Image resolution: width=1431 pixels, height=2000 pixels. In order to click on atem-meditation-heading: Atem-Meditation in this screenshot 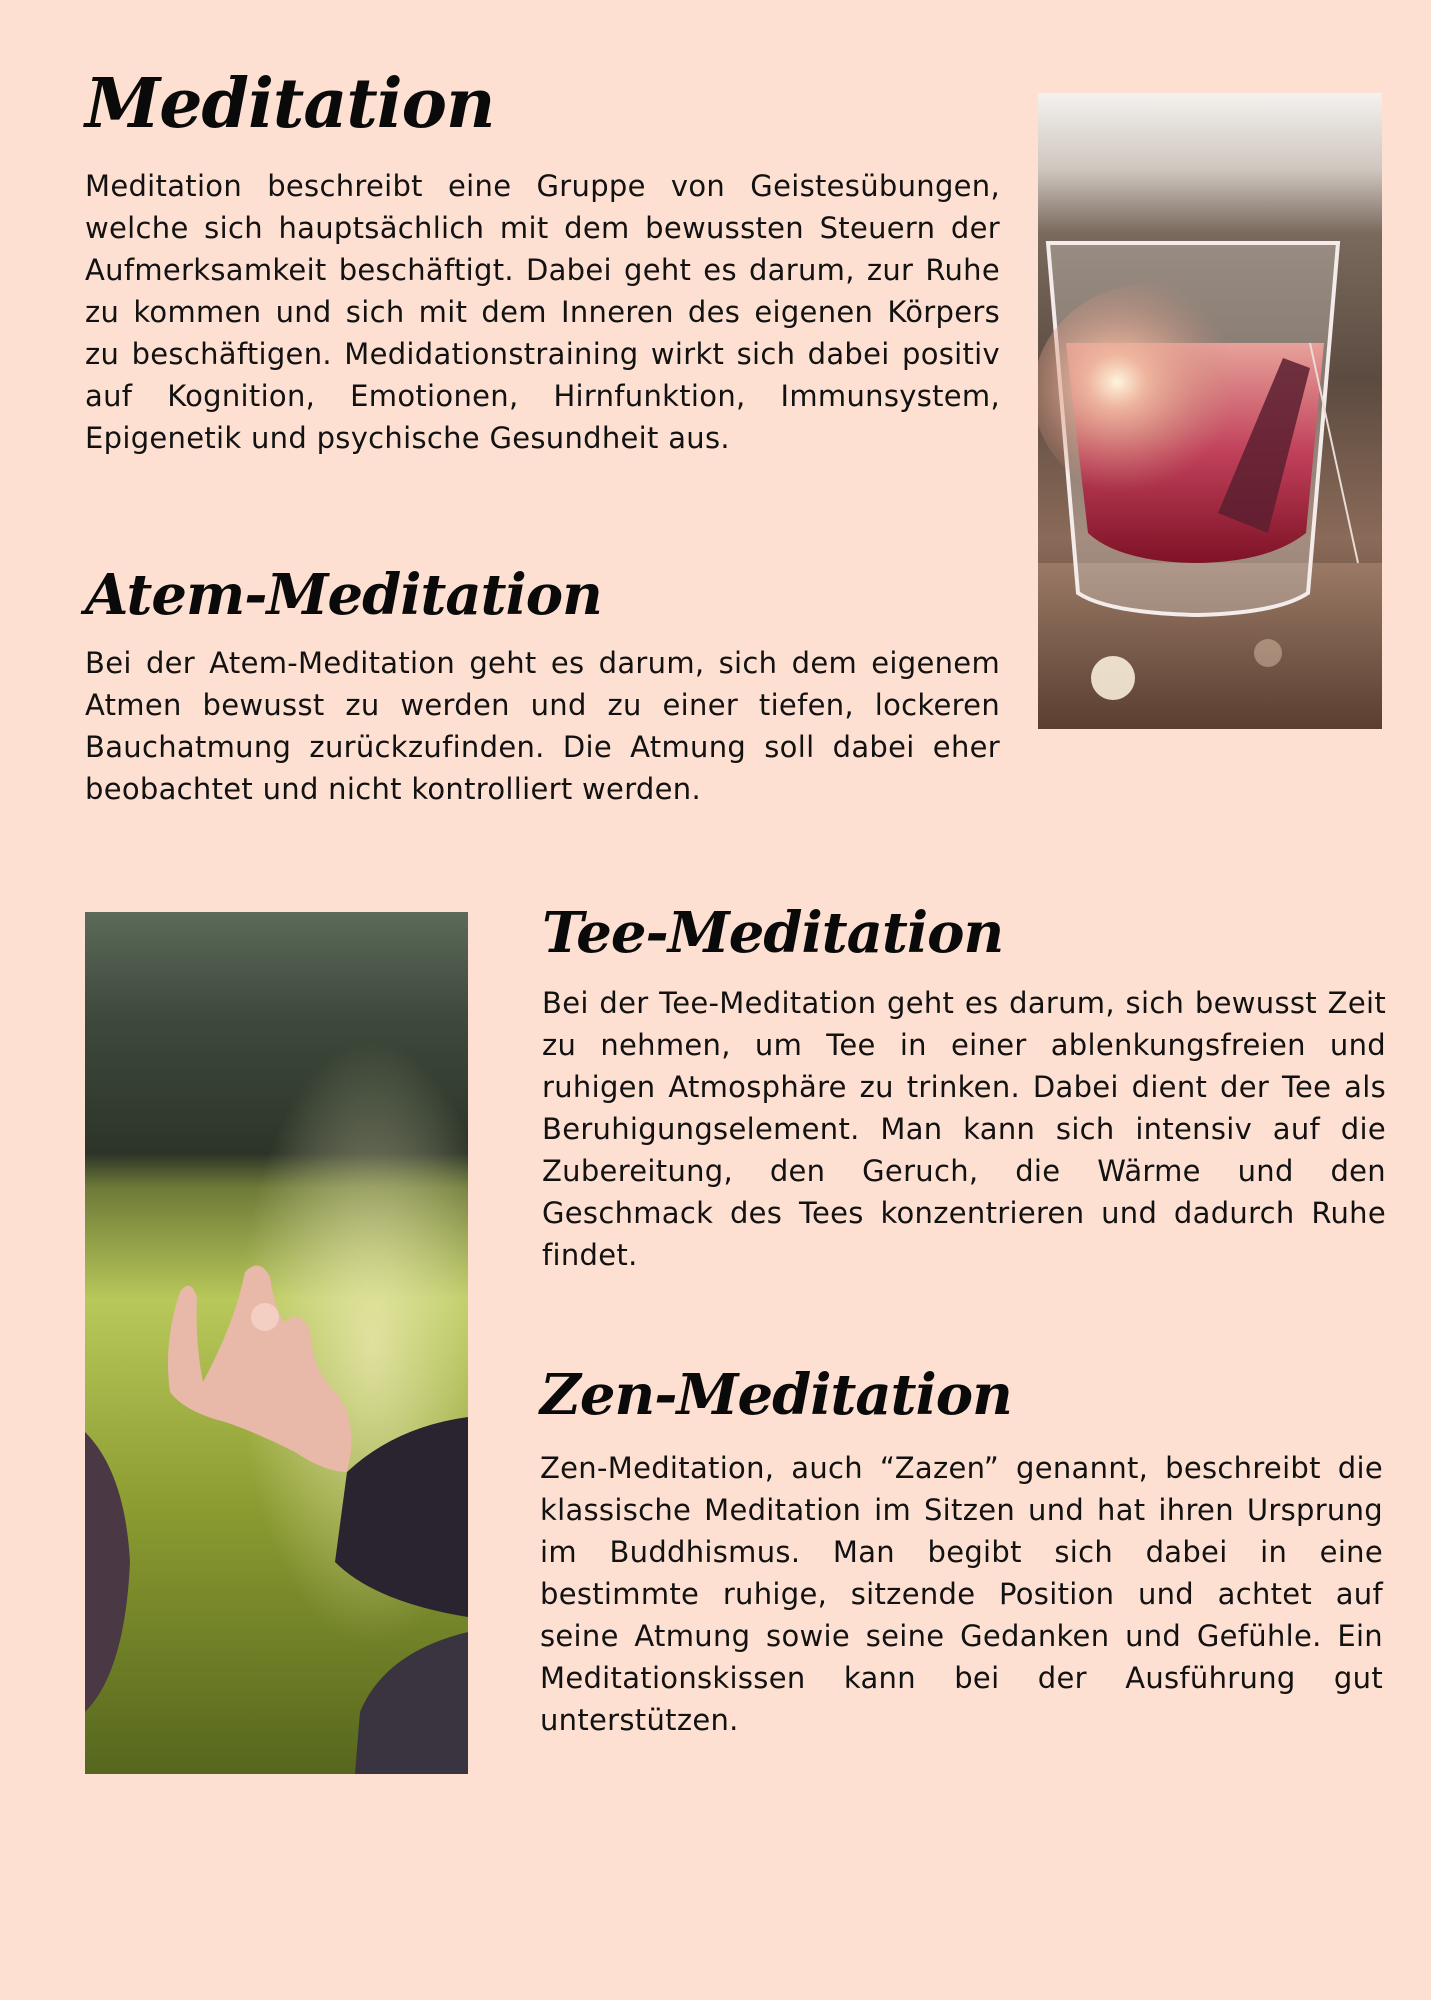, I will do `click(344, 595)`.